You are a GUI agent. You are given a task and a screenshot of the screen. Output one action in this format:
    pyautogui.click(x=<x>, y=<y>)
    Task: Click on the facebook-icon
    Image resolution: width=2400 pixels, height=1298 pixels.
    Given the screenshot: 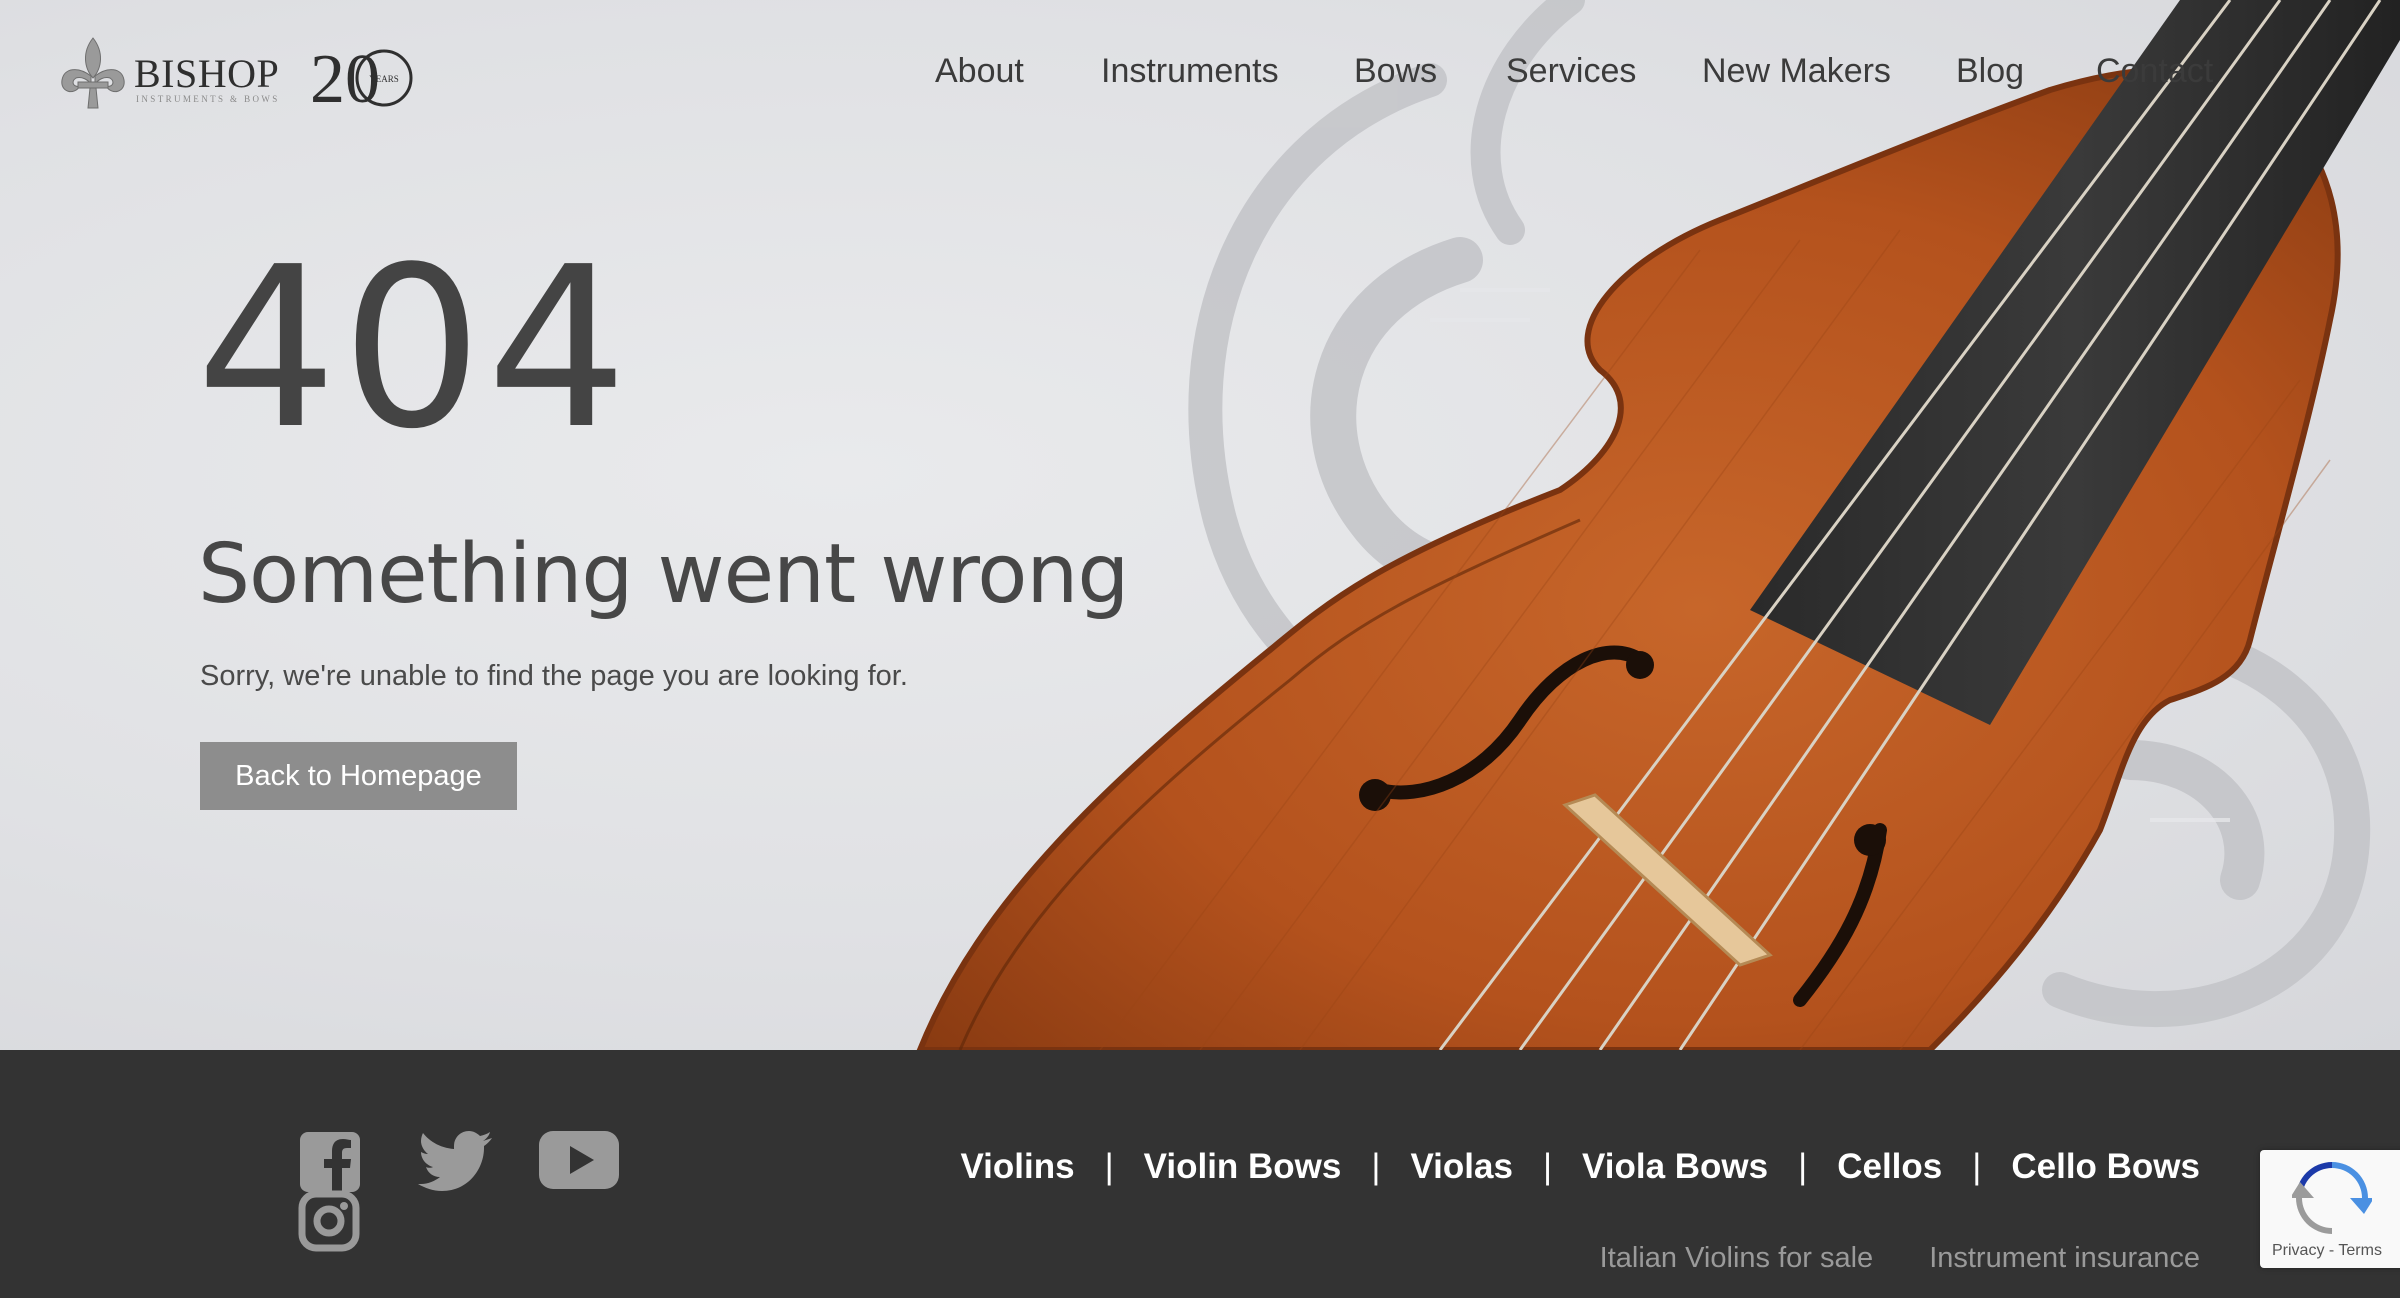 What is the action you would take?
    pyautogui.click(x=330, y=1162)
    